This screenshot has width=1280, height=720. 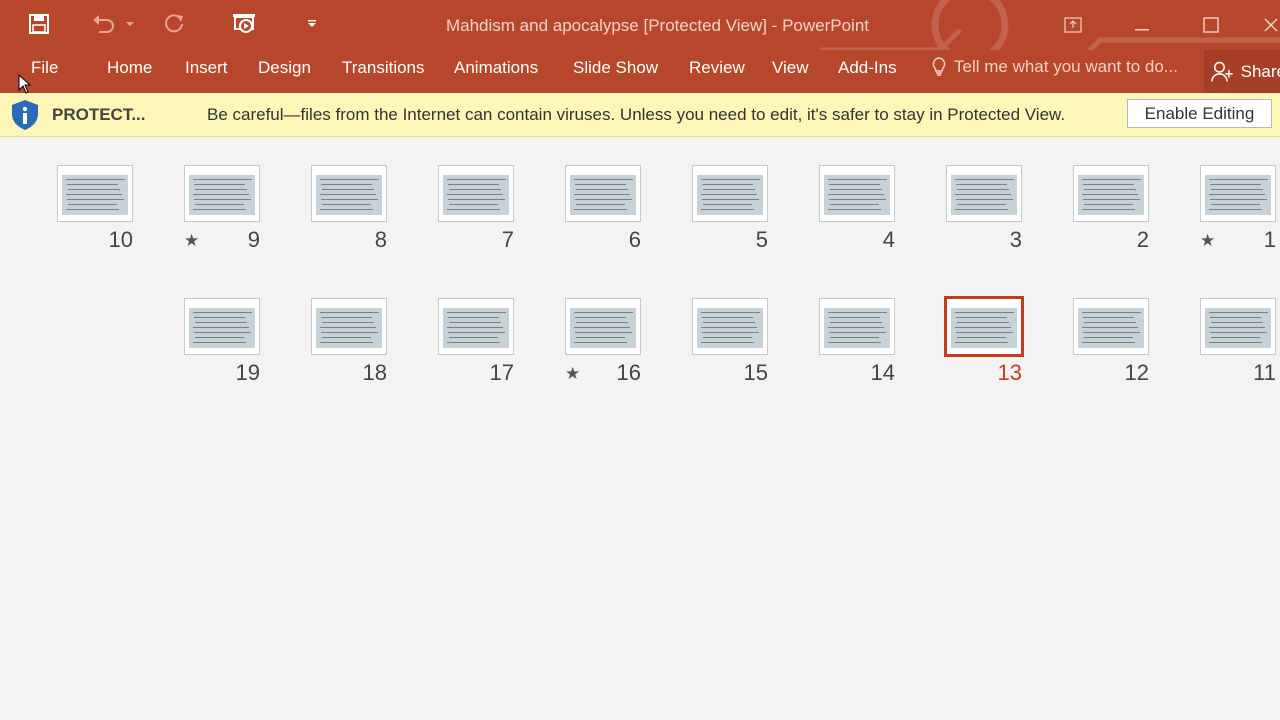 What do you see at coordinates (496, 68) in the screenshot?
I see `tab-animations: Animations` at bounding box center [496, 68].